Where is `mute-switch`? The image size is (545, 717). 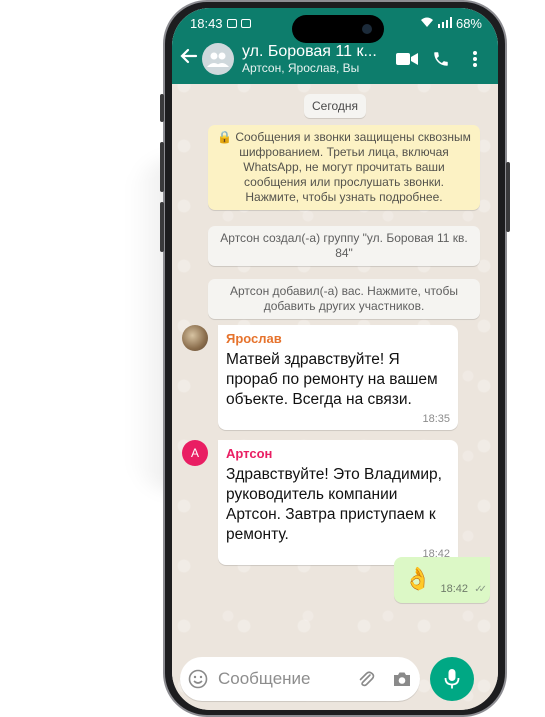
mute-switch is located at coordinates (162, 108).